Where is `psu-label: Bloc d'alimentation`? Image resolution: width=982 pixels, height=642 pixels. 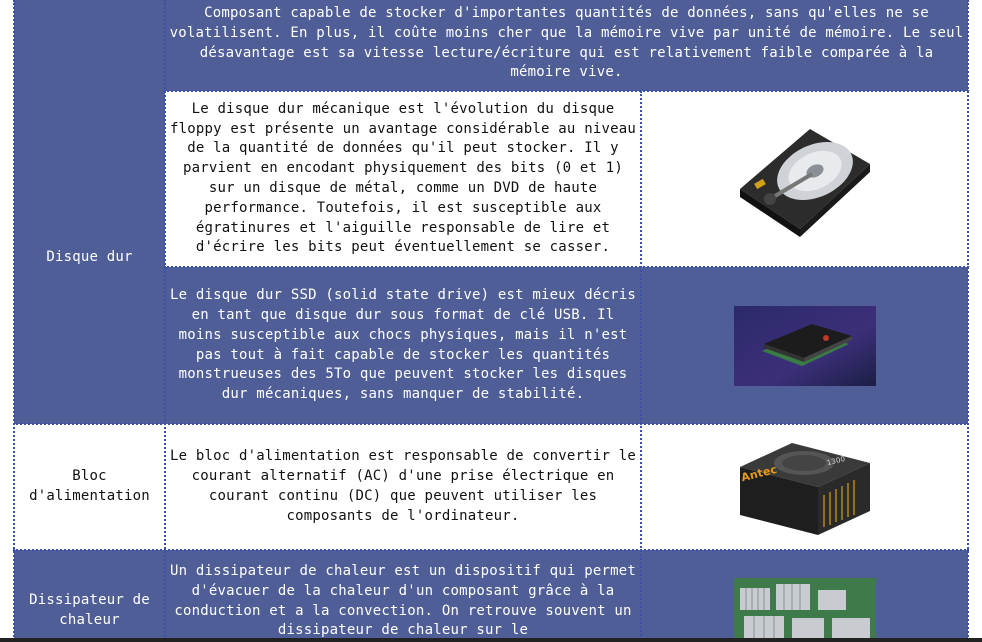
psu-label: Bloc d'alimentation is located at coordinates (89, 487).